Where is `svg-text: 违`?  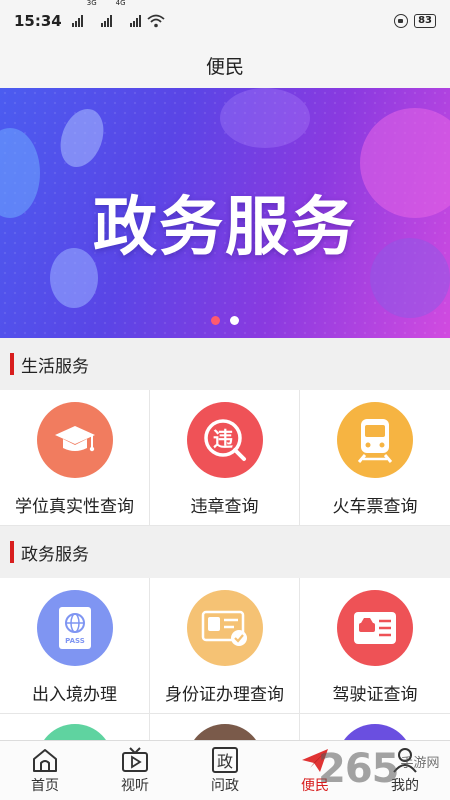 svg-text: 违 is located at coordinates (223, 439).